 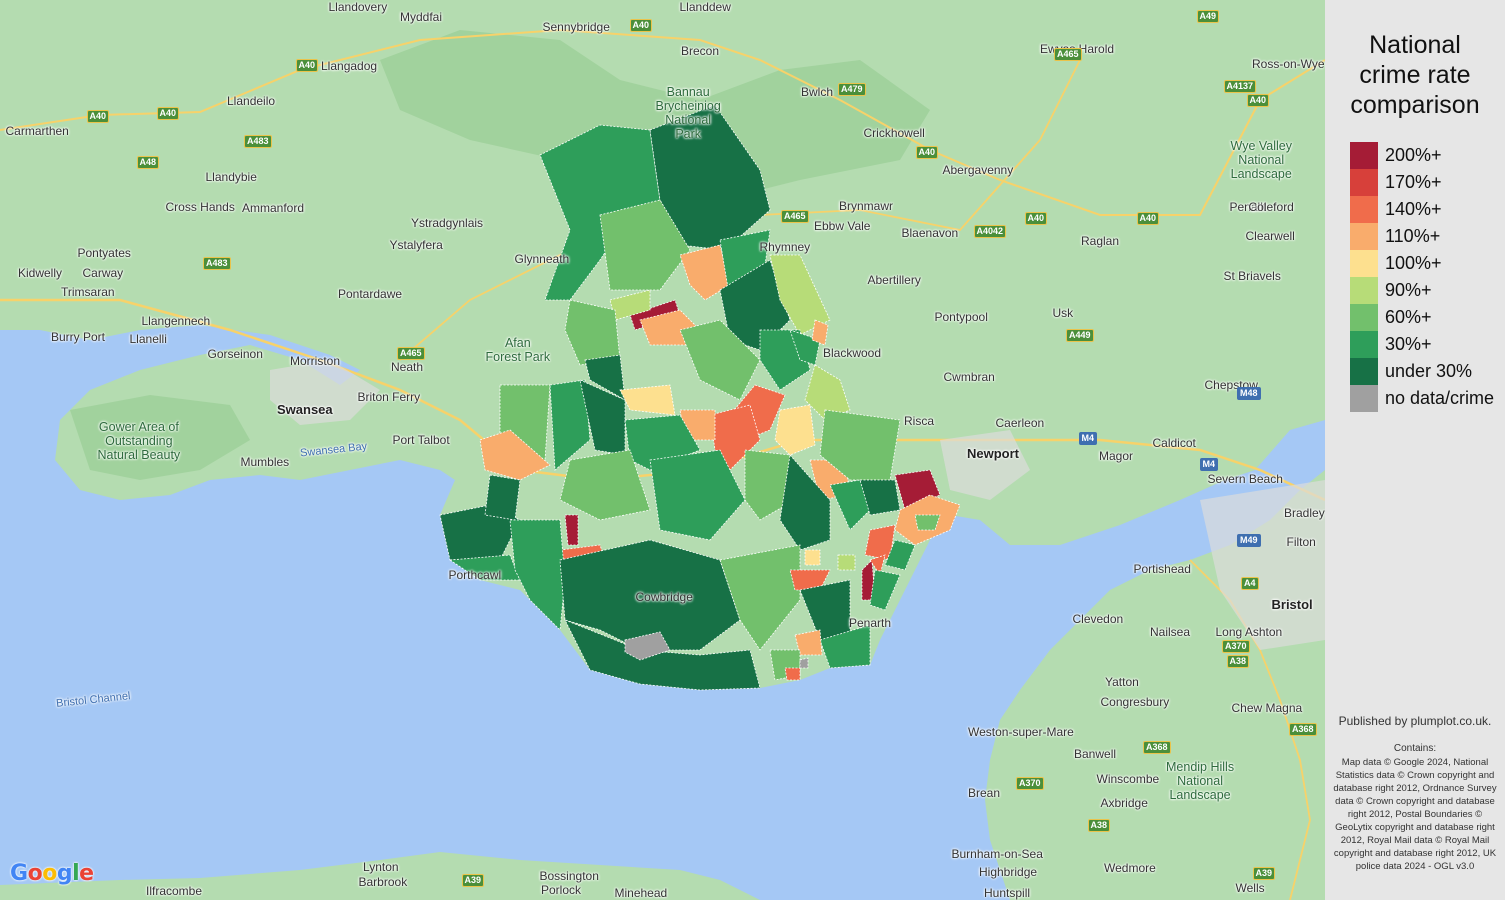 I want to click on place-label: Crickhowell, so click(x=894, y=133).